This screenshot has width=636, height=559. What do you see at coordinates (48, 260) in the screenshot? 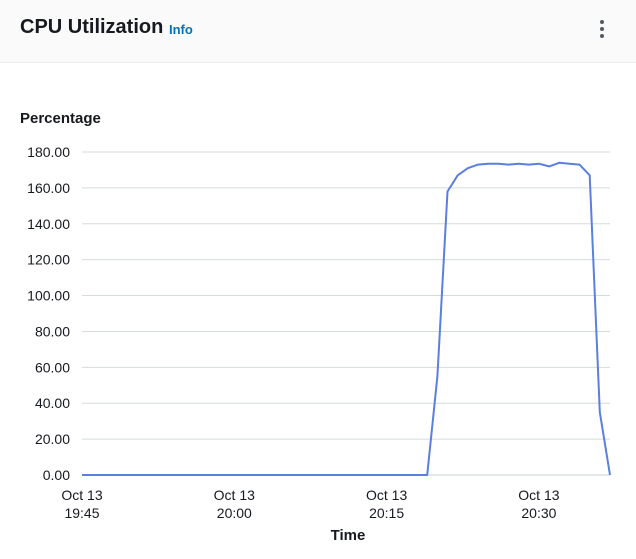
I see `y-tick-label: 120.00` at bounding box center [48, 260].